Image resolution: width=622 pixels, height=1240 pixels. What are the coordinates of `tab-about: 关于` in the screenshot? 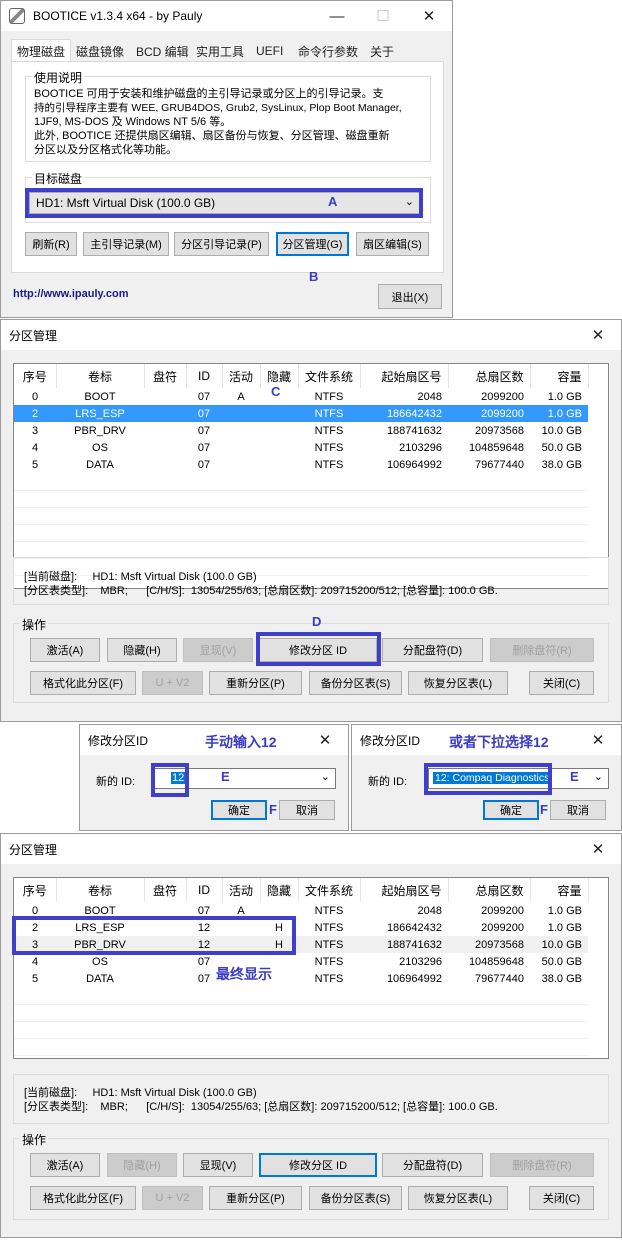 It's located at (382, 51).